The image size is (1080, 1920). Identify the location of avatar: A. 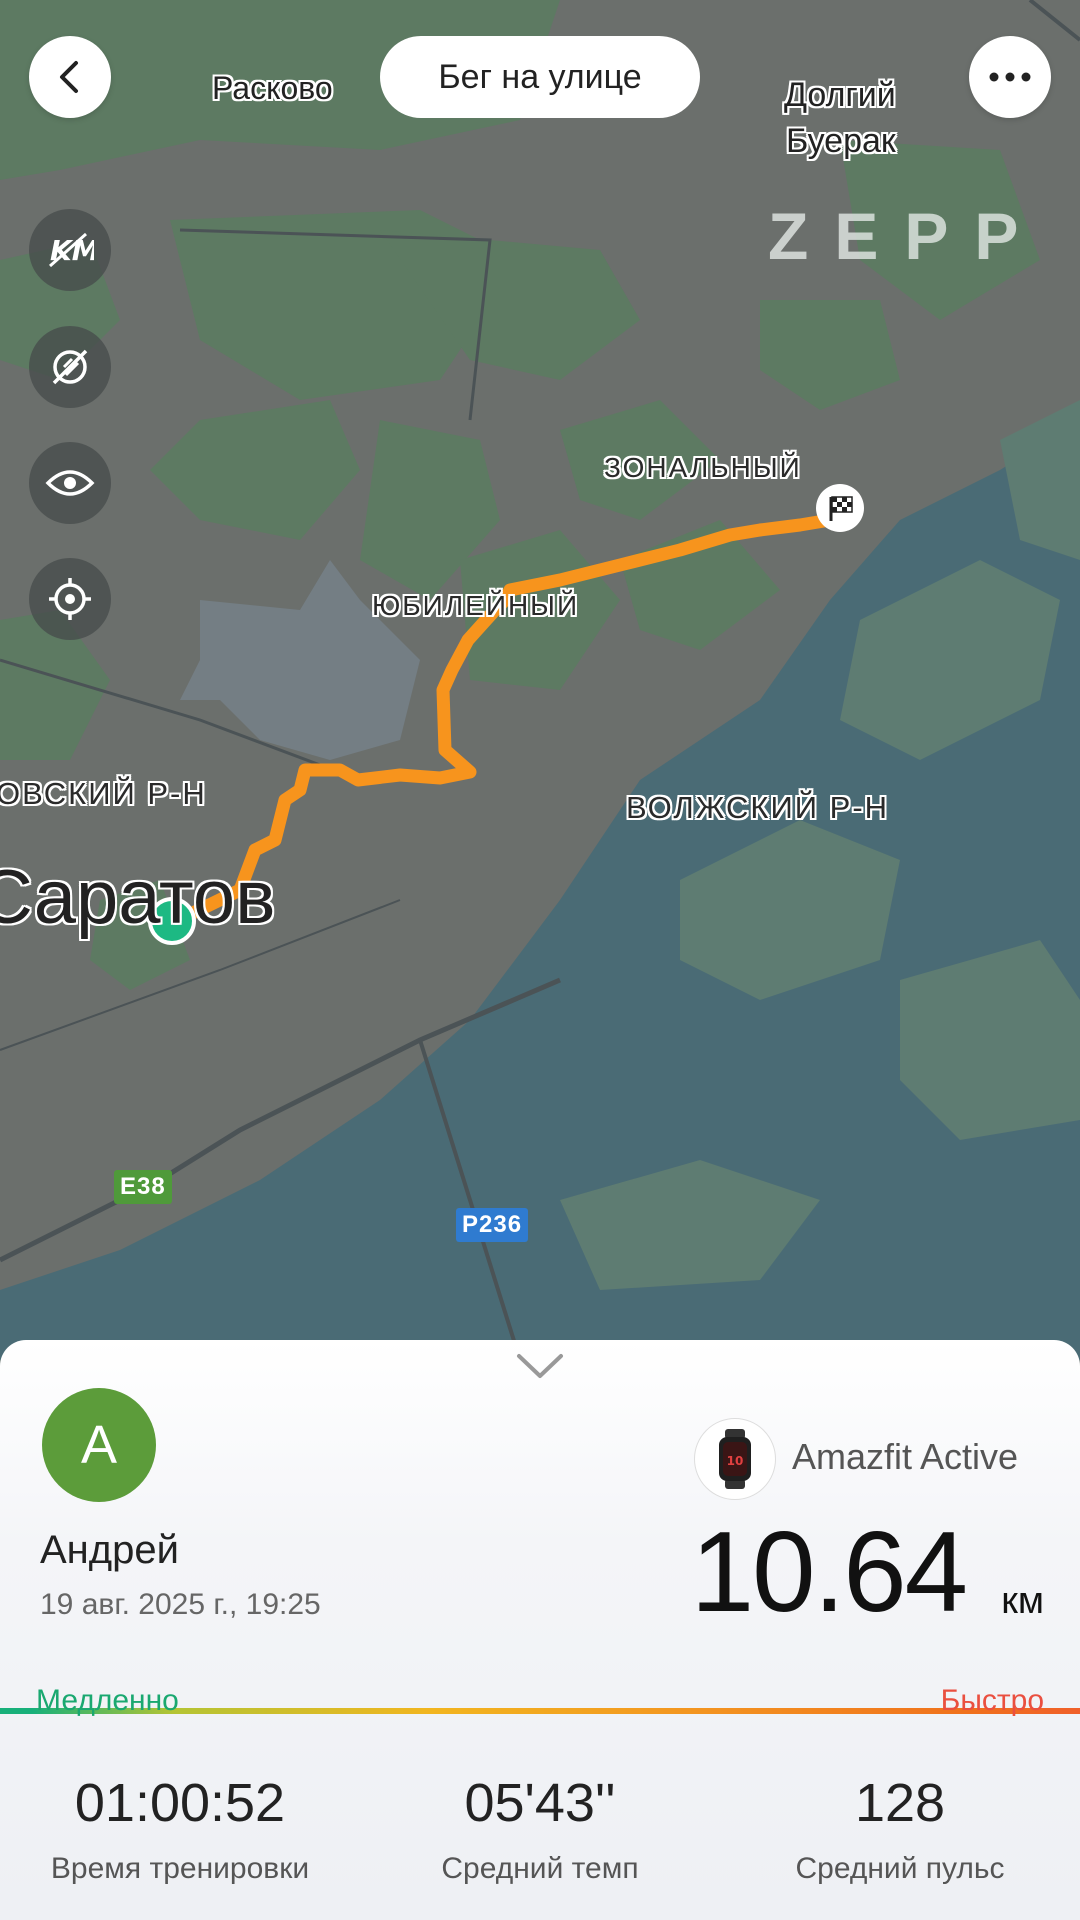
(99, 1445).